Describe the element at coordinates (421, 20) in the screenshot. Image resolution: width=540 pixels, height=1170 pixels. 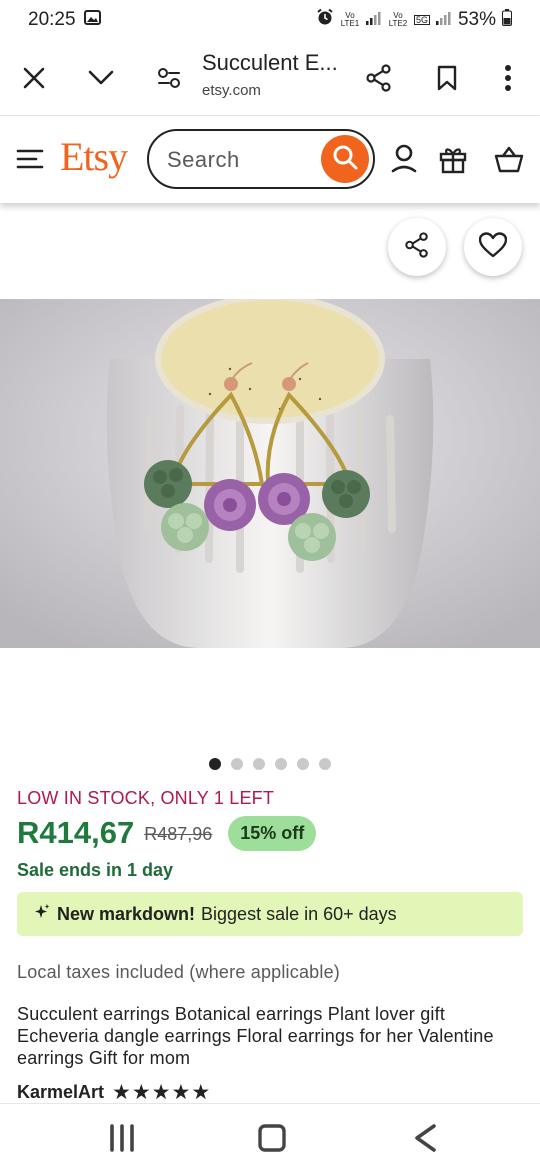
I see `network-label: 5G` at that location.